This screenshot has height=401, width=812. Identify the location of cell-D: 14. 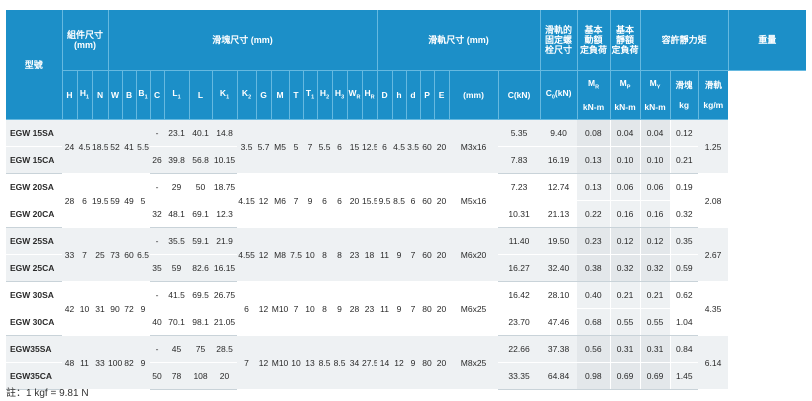
(385, 362).